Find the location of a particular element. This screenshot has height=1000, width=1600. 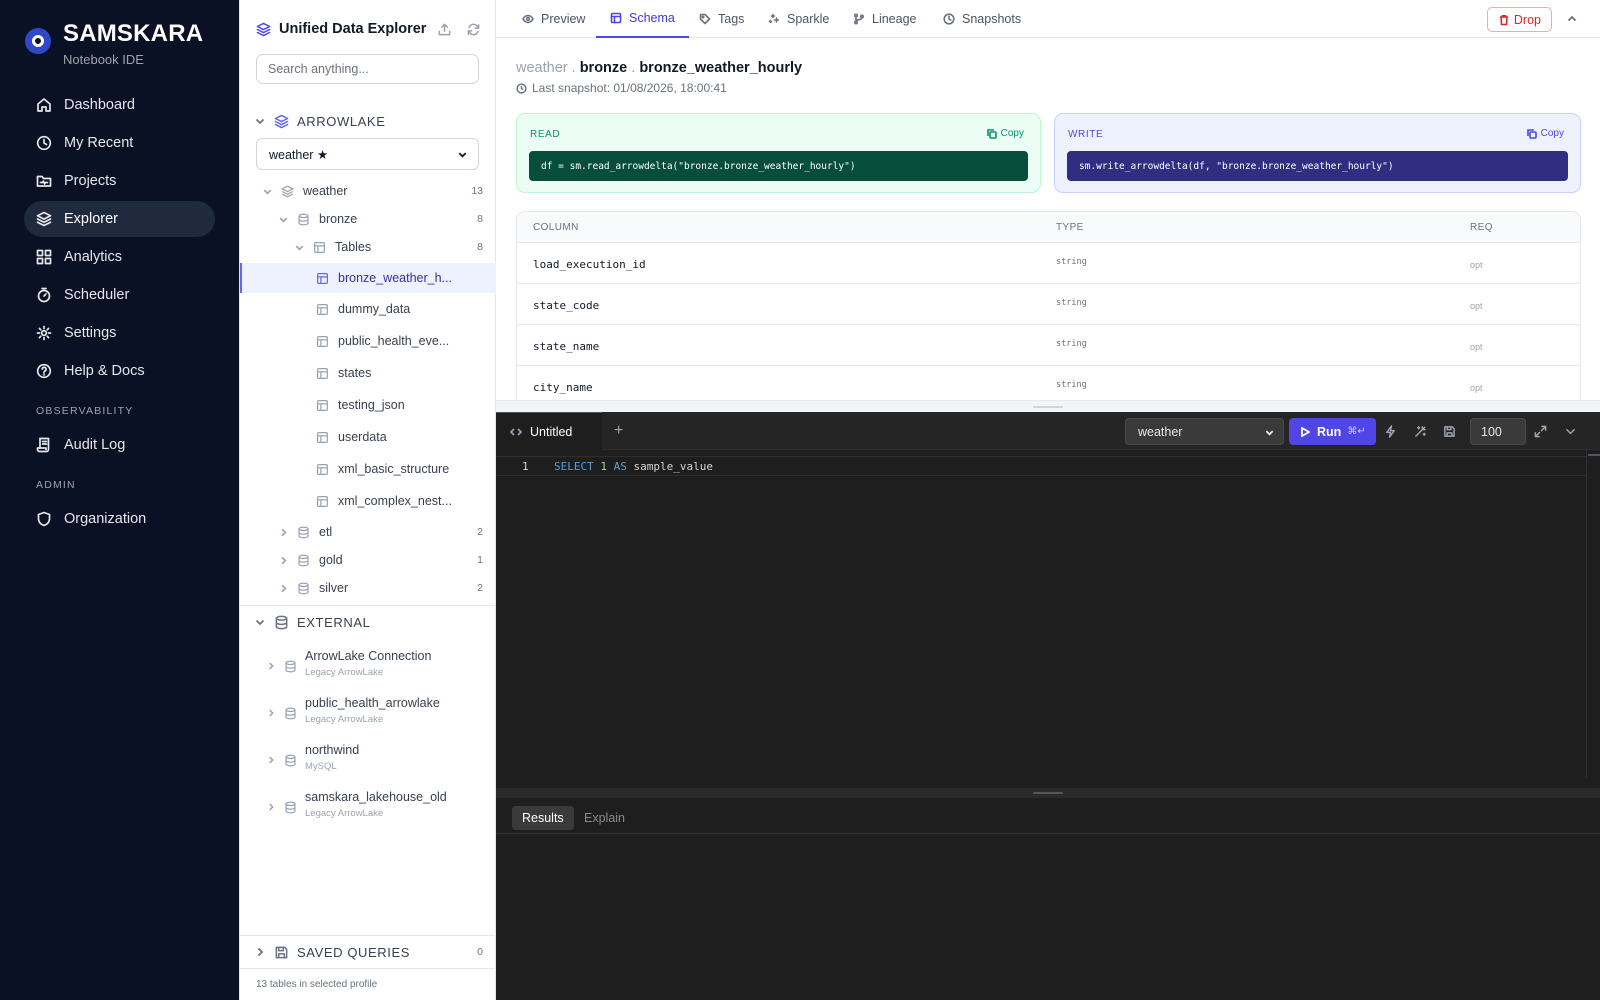

nav-item-scheduler: Scheduler is located at coordinates (119, 295).